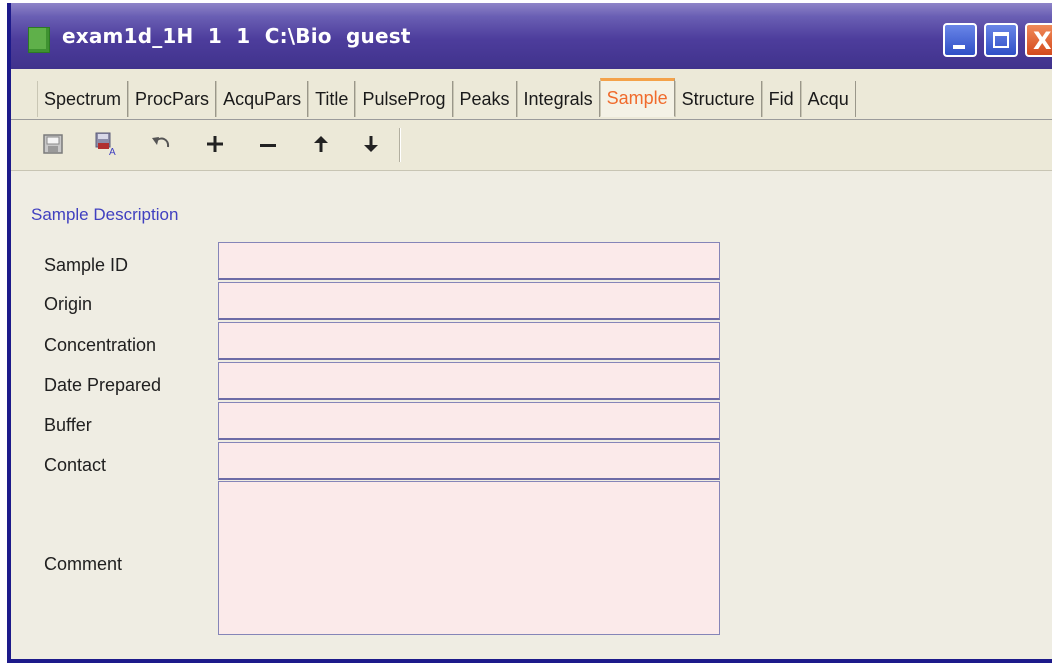 The height and width of the screenshot is (667, 1052). I want to click on tab-acqupars: AcquPars, so click(262, 99).